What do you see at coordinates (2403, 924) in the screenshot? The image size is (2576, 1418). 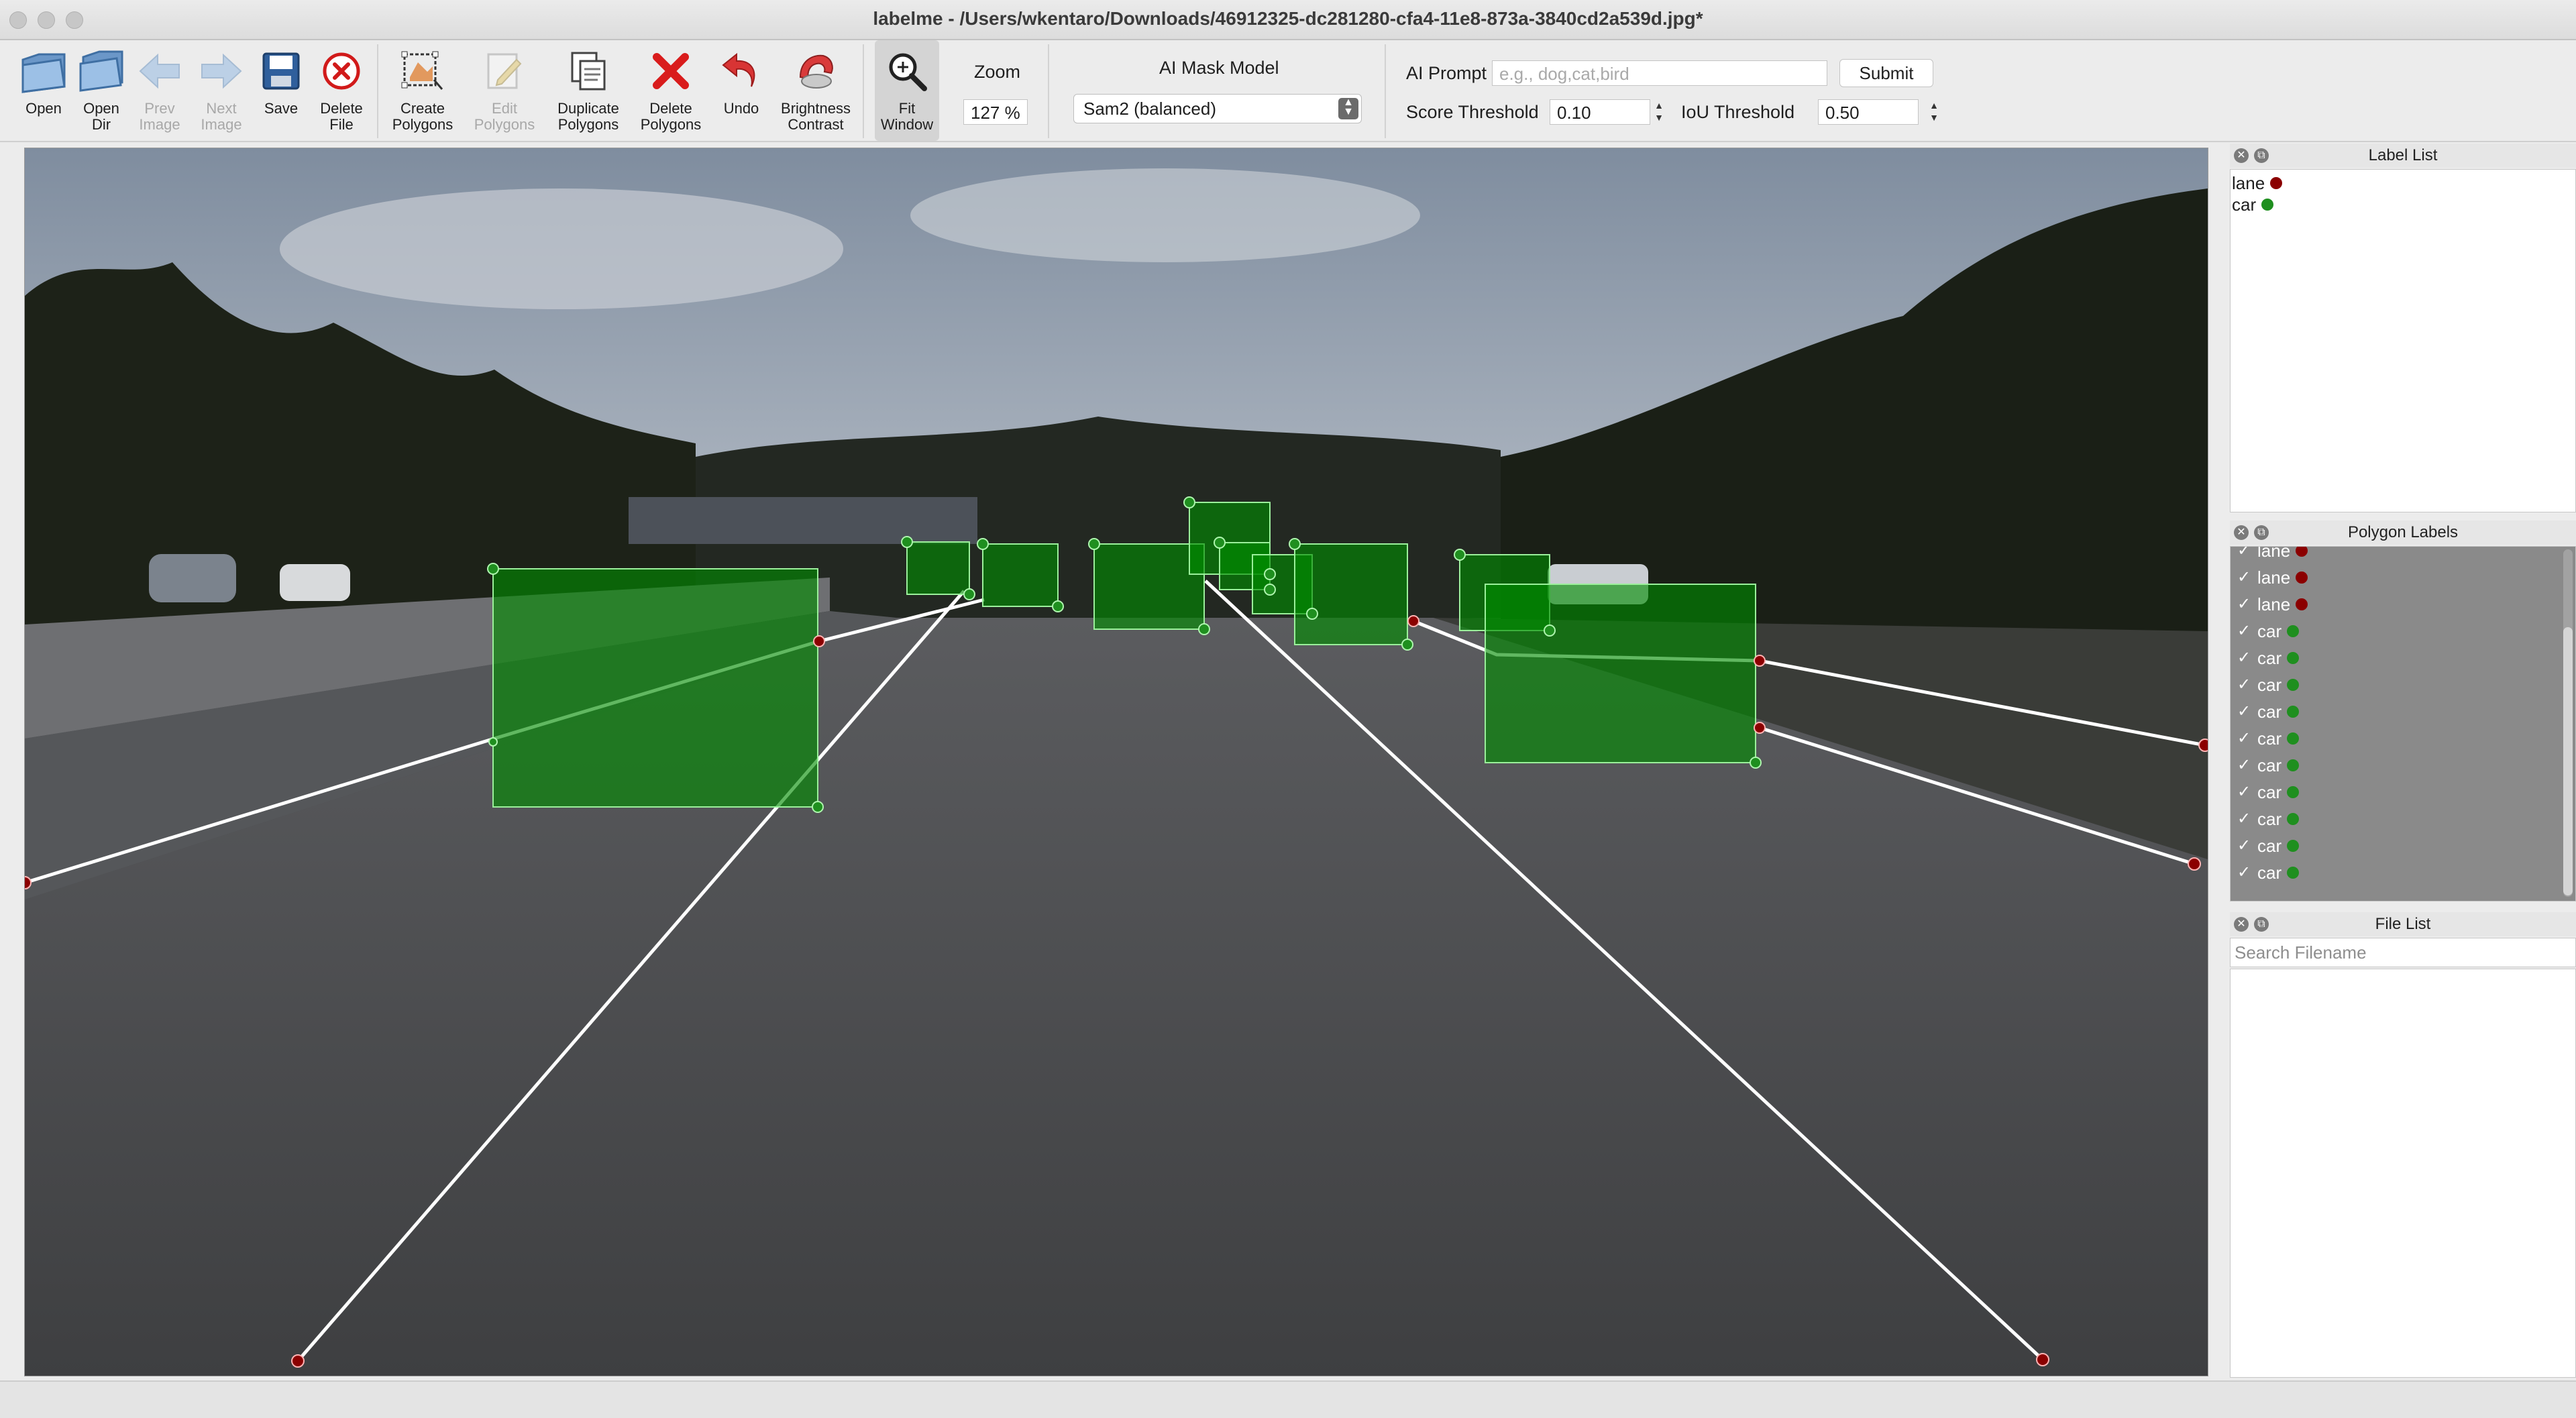 I see `file-list-header: ✕ ⧉ File List` at bounding box center [2403, 924].